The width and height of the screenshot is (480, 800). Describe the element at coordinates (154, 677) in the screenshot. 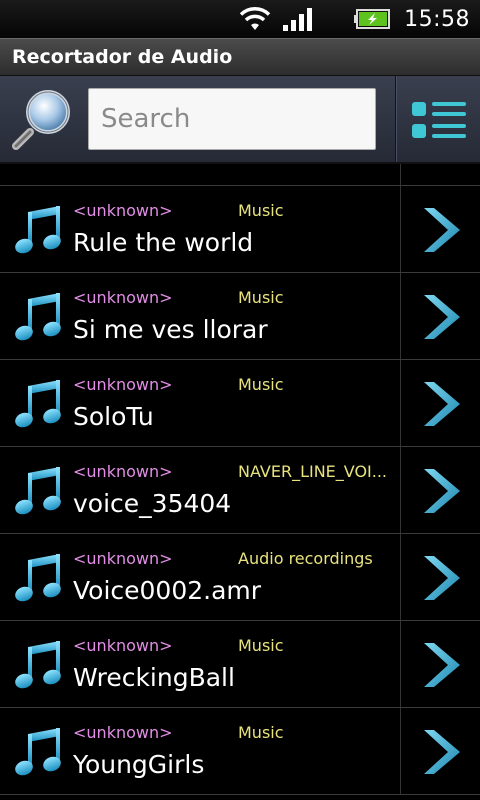

I see `song-title: WreckingBall` at that location.